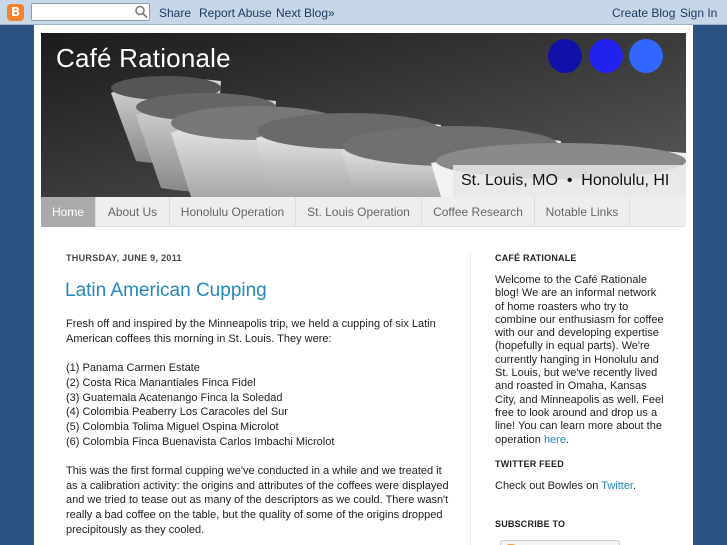 Image resolution: width=727 pixels, height=545 pixels. Describe the element at coordinates (530, 524) in the screenshot. I see `sidebar-heading-subscribe: SUBSCRIBE TO` at that location.